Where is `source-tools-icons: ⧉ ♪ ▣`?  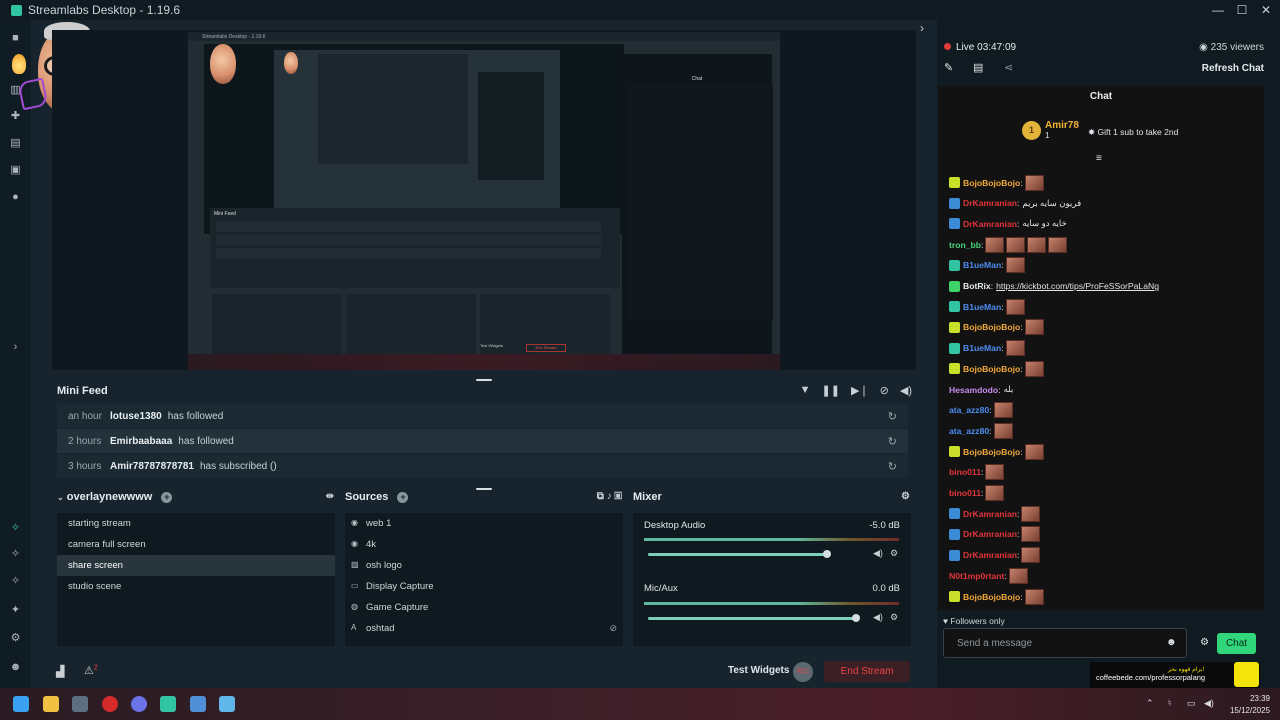
source-tools-icons: ⧉ ♪ ▣ is located at coordinates (609, 496).